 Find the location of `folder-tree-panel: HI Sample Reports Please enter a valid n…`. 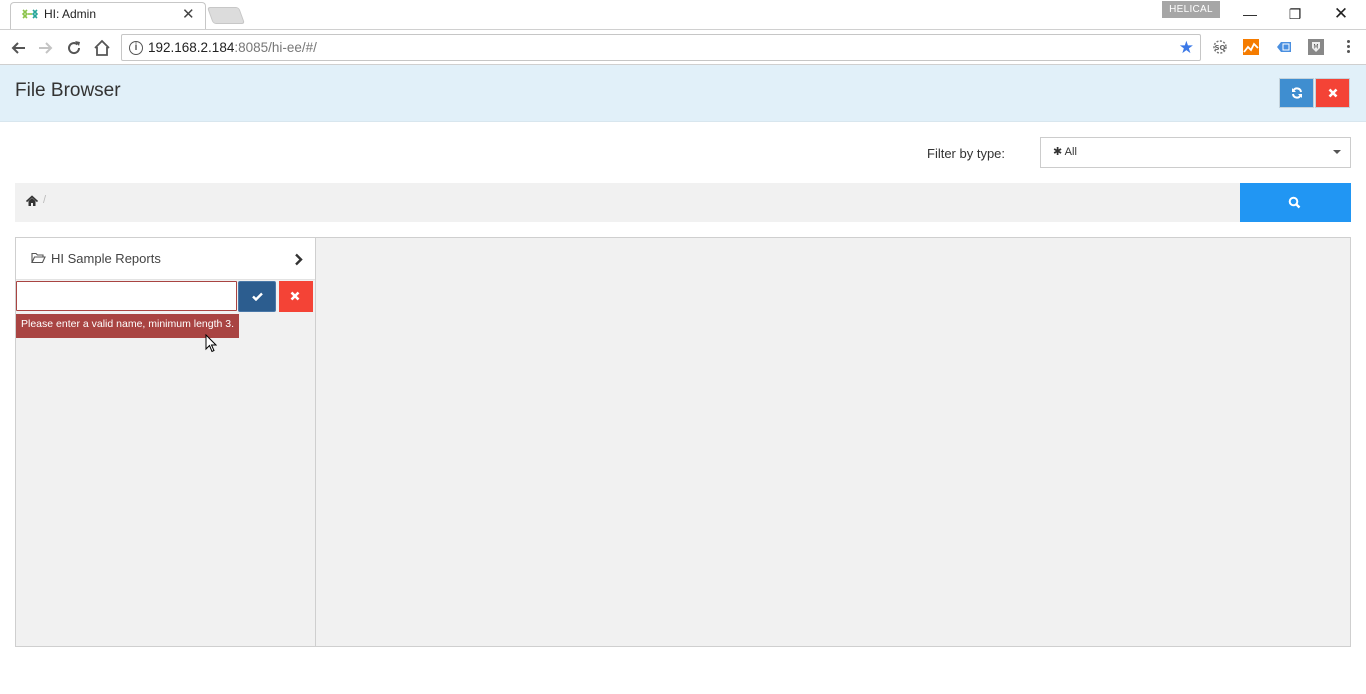

folder-tree-panel: HI Sample Reports Please enter a valid n… is located at coordinates (166, 442).